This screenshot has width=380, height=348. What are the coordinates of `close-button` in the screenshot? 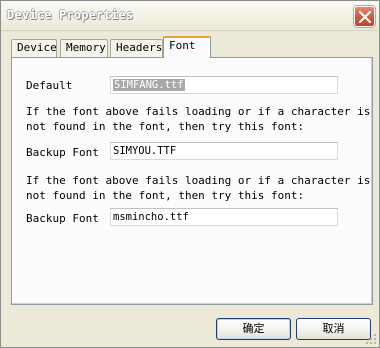 It's located at (364, 16).